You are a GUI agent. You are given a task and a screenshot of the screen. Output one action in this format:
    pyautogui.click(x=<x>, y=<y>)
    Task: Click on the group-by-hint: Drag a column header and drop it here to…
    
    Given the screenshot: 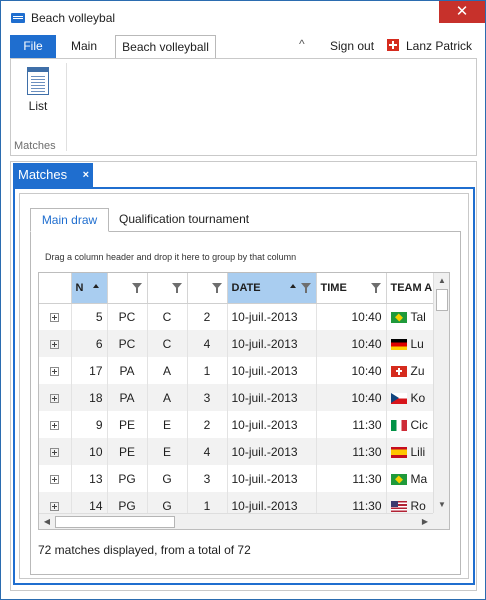 What is the action you would take?
    pyautogui.click(x=170, y=257)
    